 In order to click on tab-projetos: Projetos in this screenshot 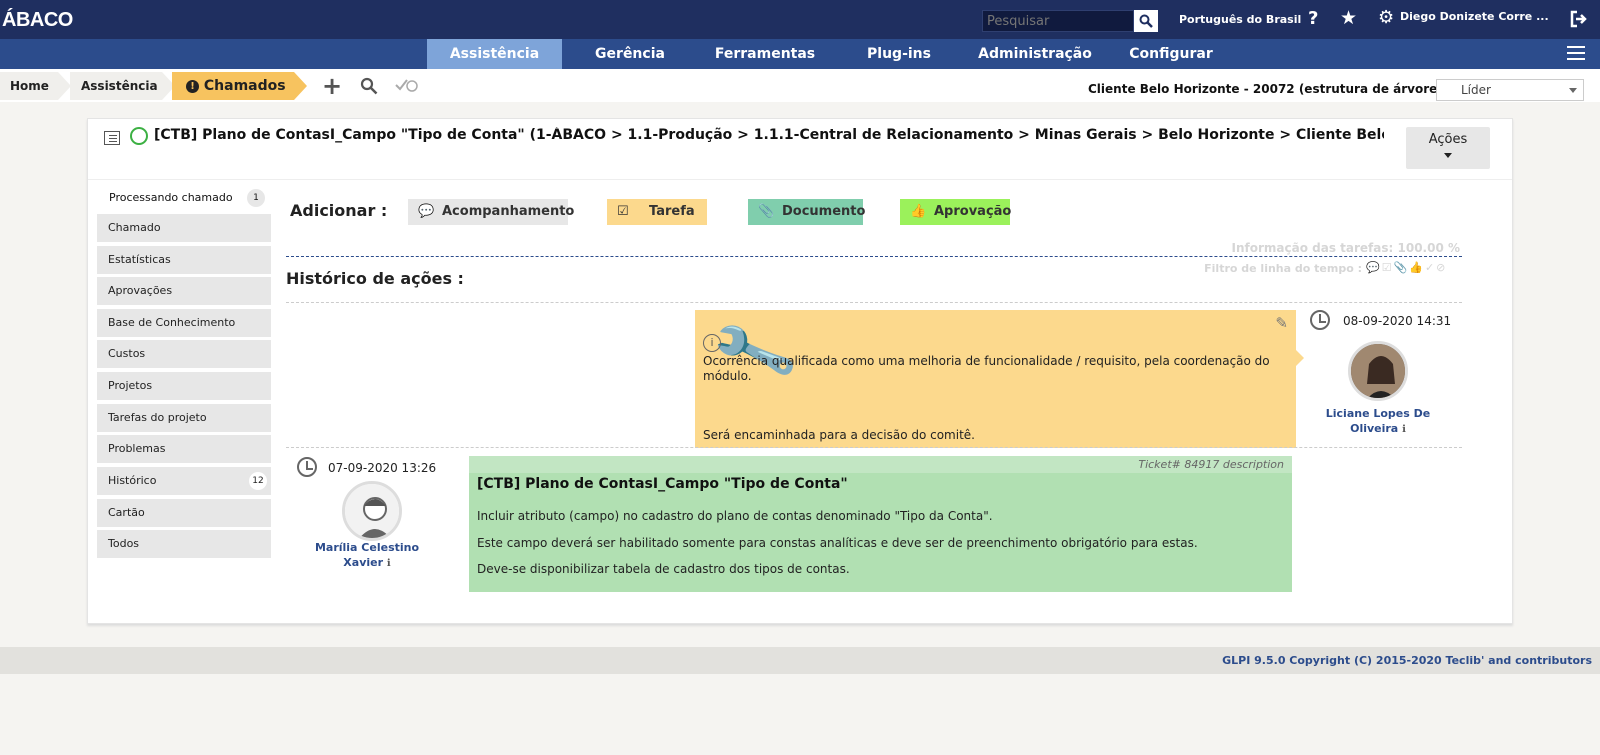, I will do `click(184, 386)`.